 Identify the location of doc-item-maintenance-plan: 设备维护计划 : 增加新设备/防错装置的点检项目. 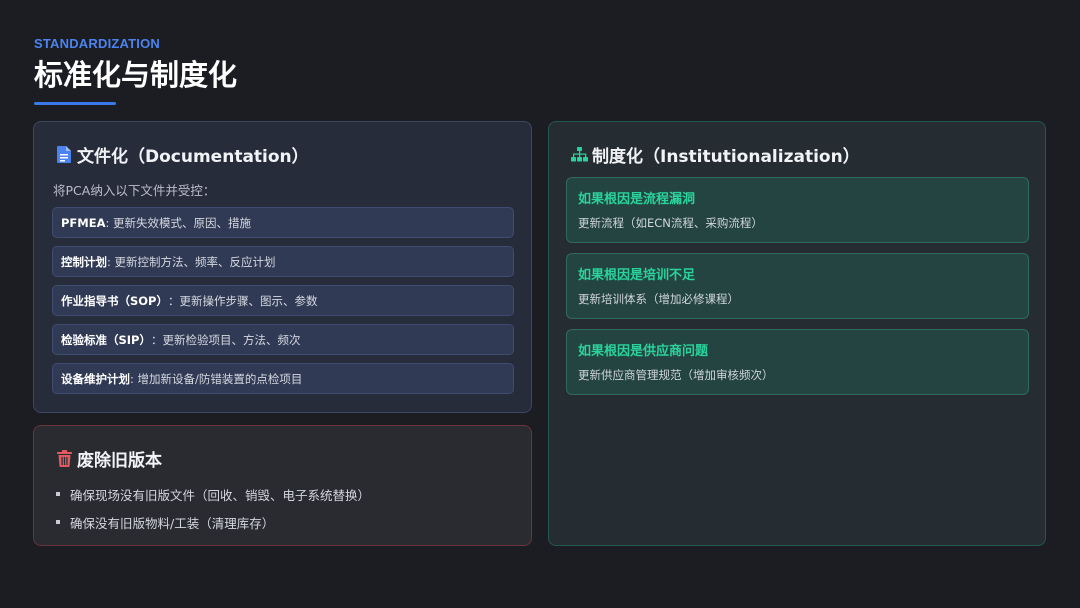
(283, 378).